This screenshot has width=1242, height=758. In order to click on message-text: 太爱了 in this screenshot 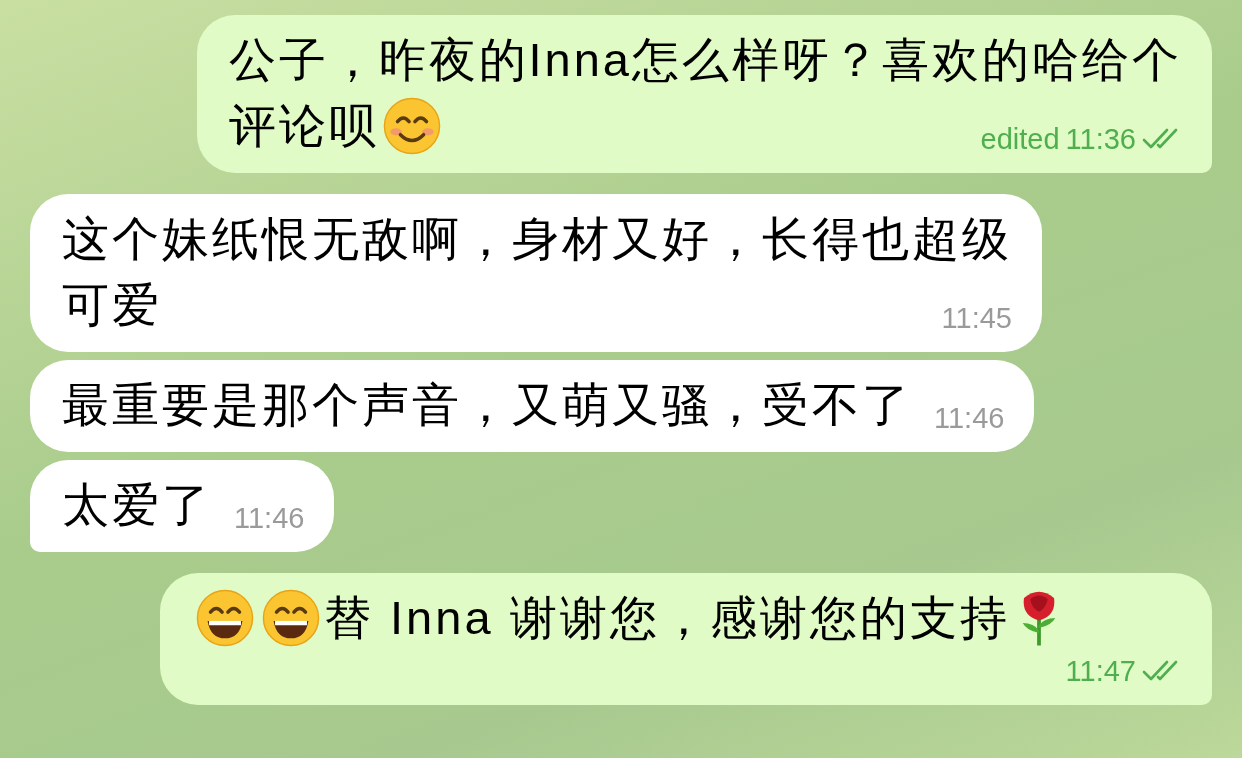, I will do `click(137, 505)`.